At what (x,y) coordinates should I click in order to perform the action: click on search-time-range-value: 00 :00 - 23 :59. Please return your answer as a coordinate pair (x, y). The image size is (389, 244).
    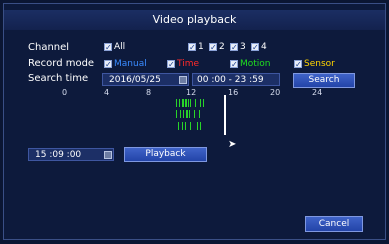
    Looking at the image, I should click on (230, 80).